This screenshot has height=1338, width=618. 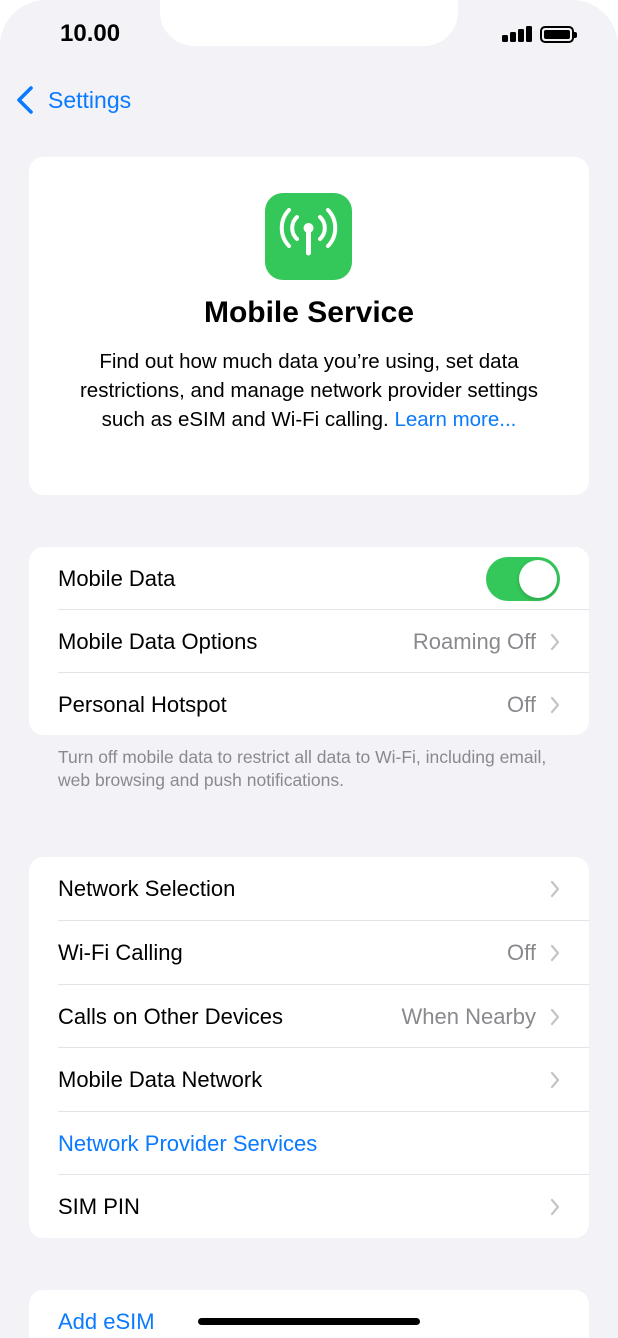 What do you see at coordinates (170, 1016) in the screenshot?
I see `row-label: Calls on Other Devices` at bounding box center [170, 1016].